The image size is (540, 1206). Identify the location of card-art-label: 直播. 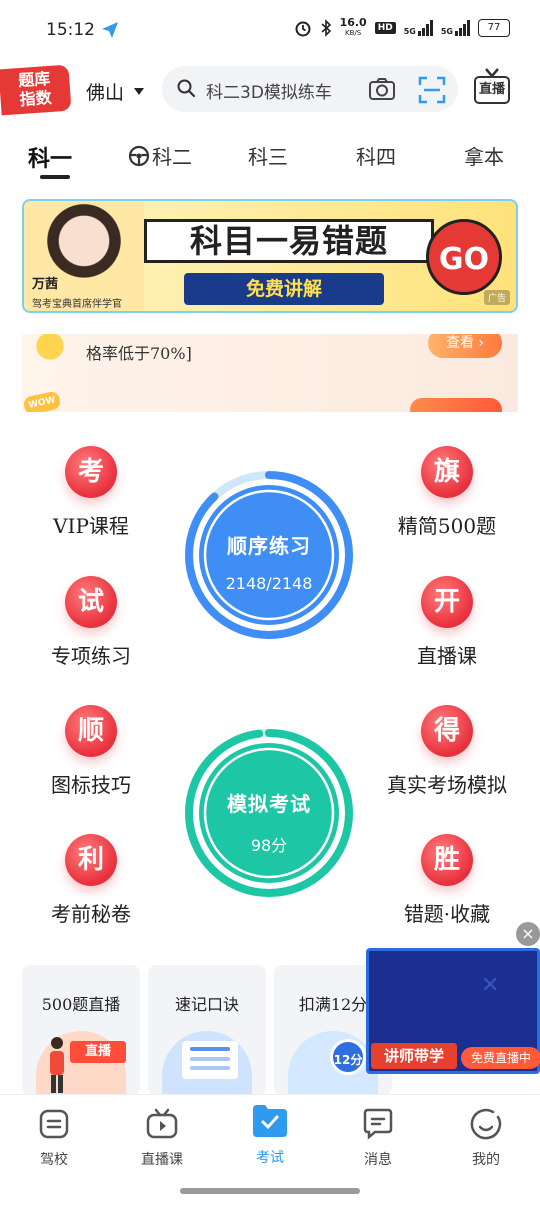
(98, 1052).